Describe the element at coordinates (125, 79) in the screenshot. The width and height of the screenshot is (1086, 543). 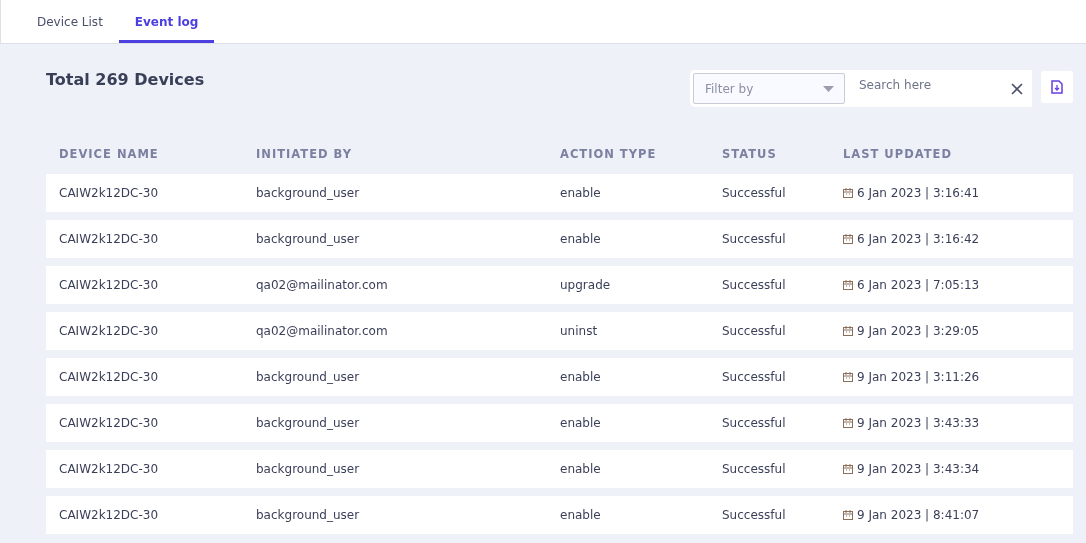
I see `page-title: Total 269 Devices` at that location.